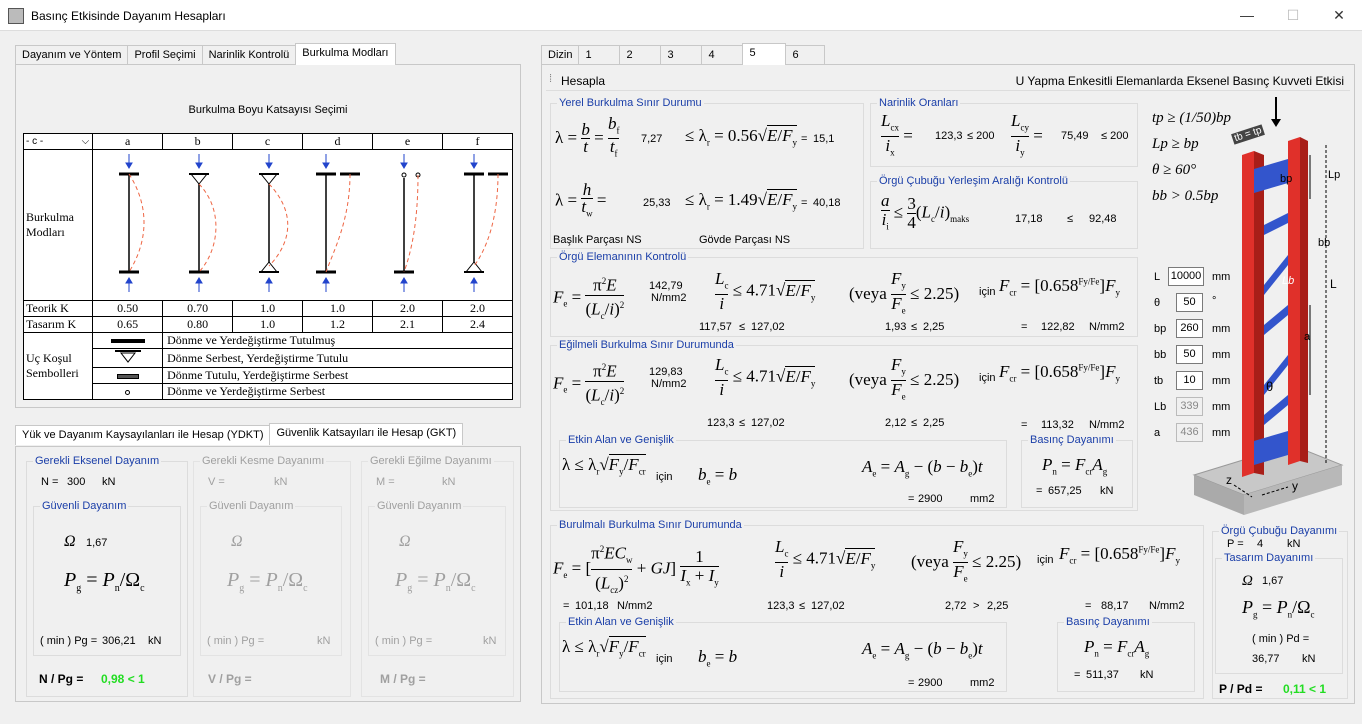 The height and width of the screenshot is (724, 1362). What do you see at coordinates (1247, 15) in the screenshot?
I see `minimize-button: —` at bounding box center [1247, 15].